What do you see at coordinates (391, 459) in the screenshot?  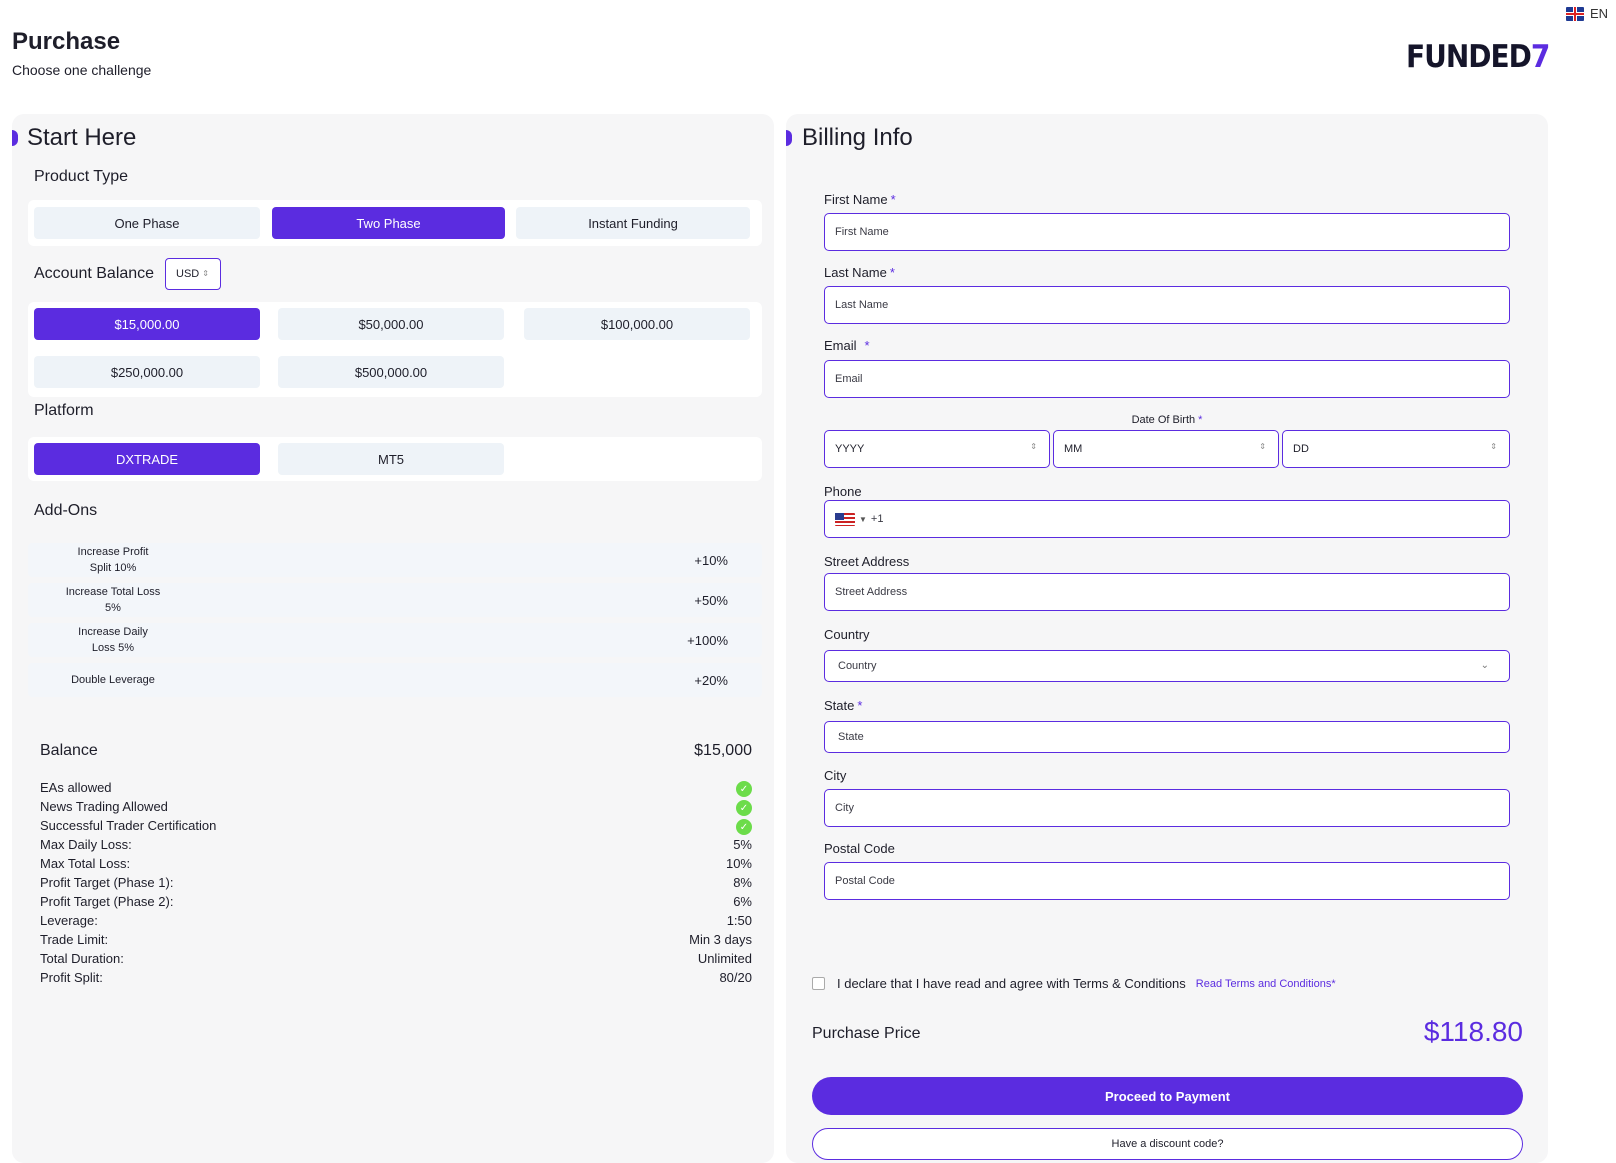 I see `platform-mt5-button: MT5` at bounding box center [391, 459].